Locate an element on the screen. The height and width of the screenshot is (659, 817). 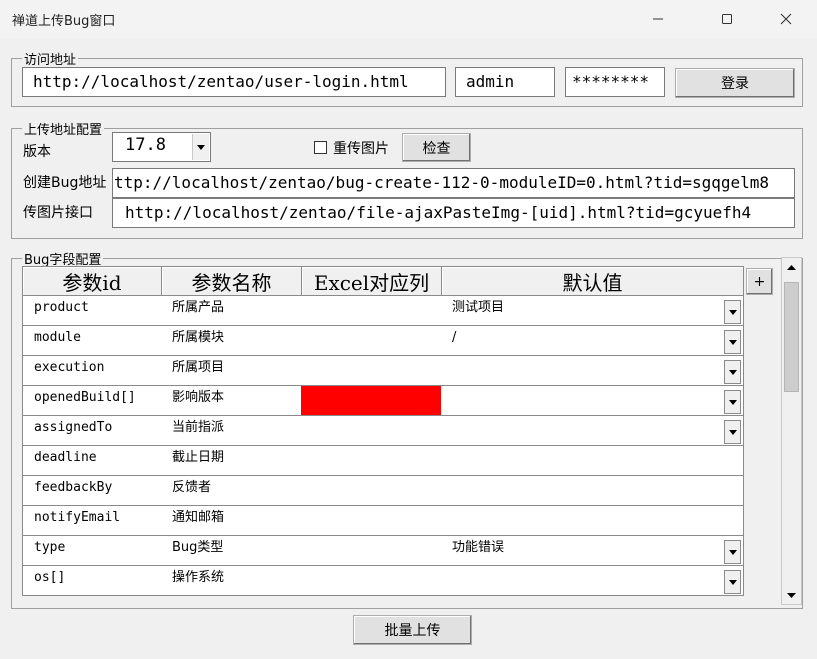
table-row: os[] 操作系统 is located at coordinates (383, 581).